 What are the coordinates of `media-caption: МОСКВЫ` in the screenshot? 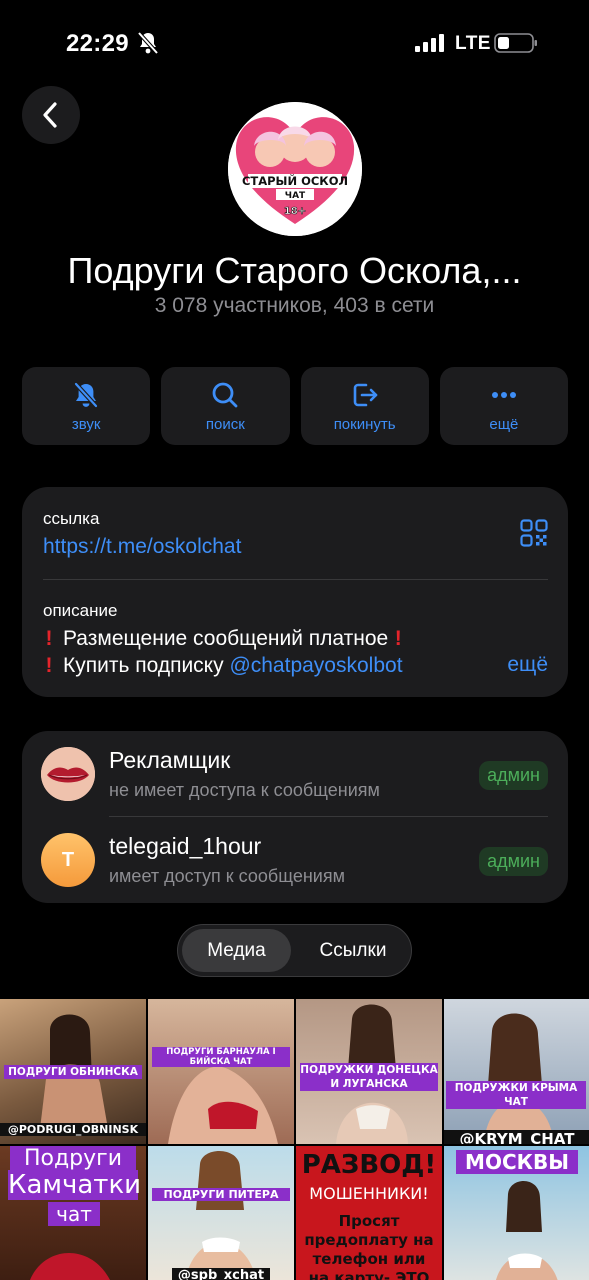 It's located at (517, 1162).